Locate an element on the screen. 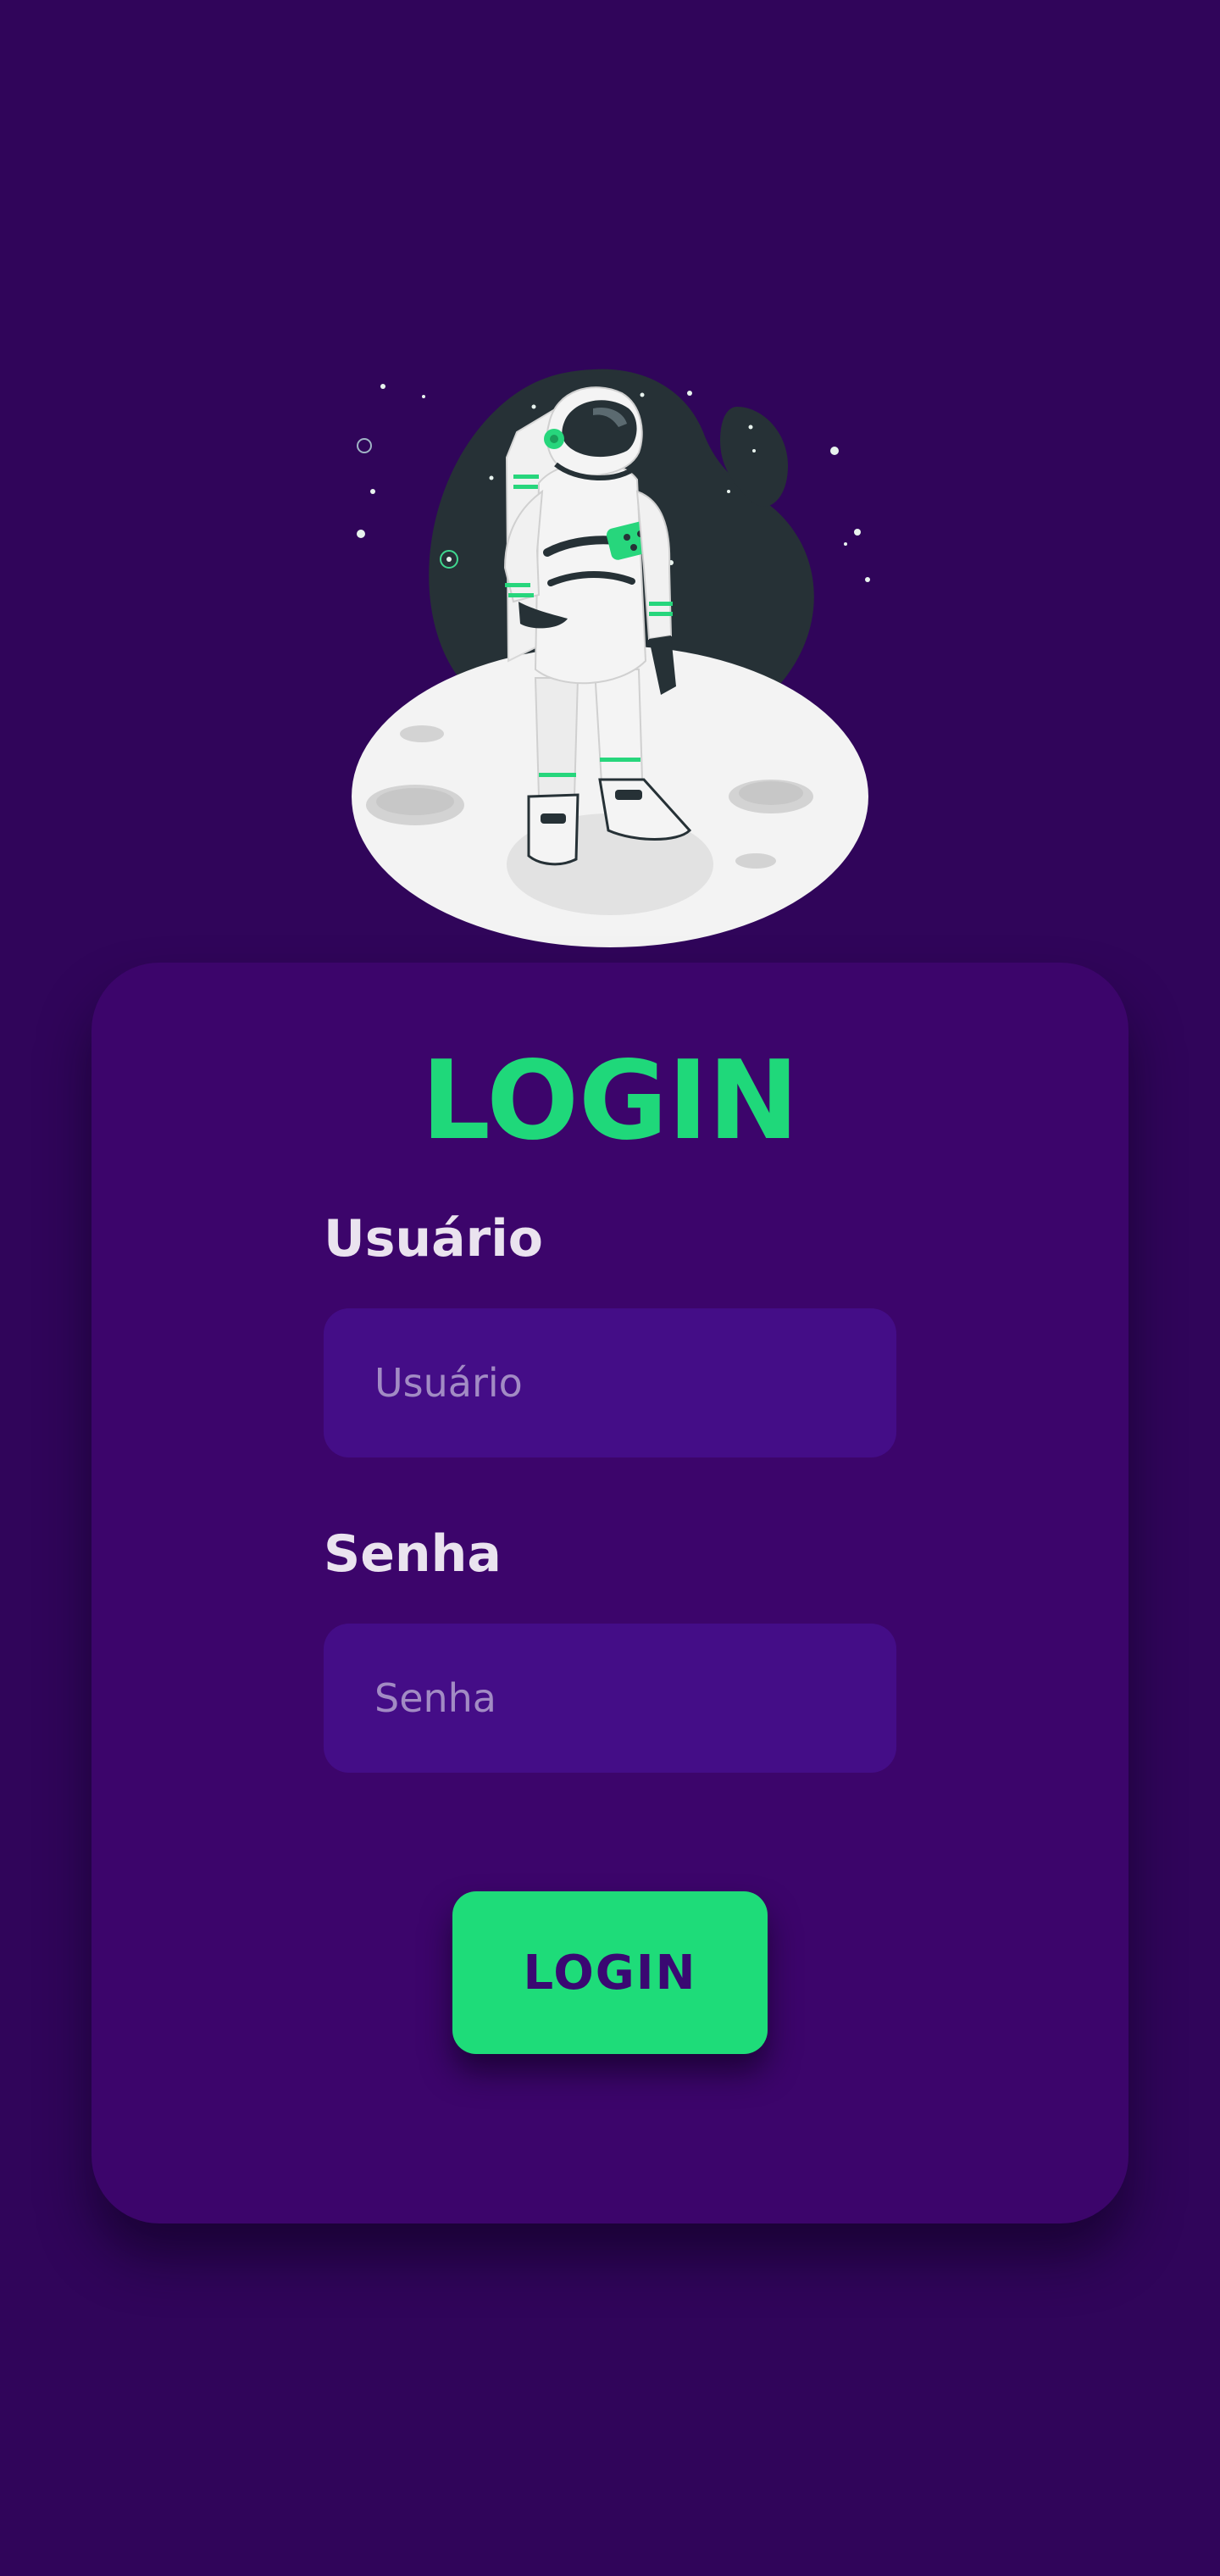 This screenshot has width=1220, height=2576. password-input is located at coordinates (610, 1698).